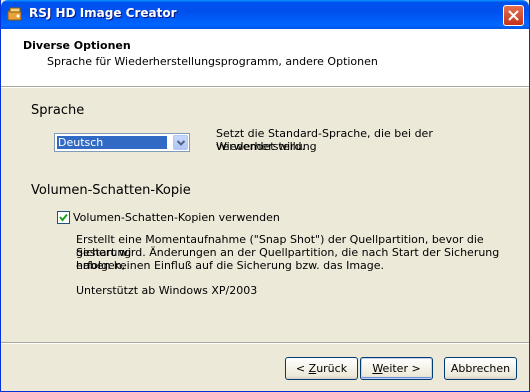 The image size is (530, 392). I want to click on window-title: RSJ HD Image Creator, so click(103, 13).